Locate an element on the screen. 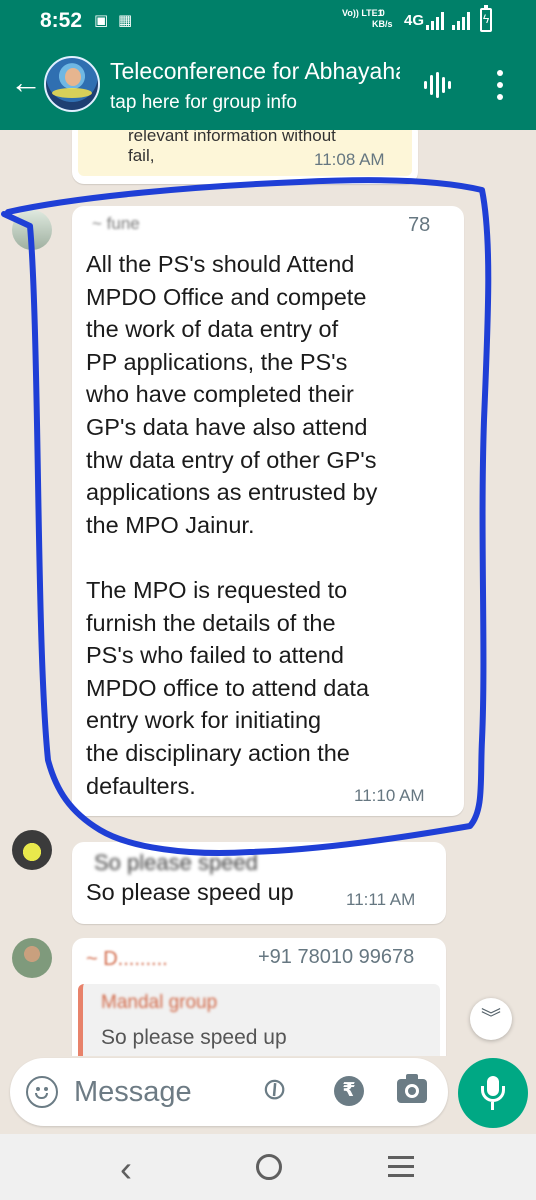 This screenshot has height=1200, width=536. attach-icon: ⊘ is located at coordinates (275, 1089).